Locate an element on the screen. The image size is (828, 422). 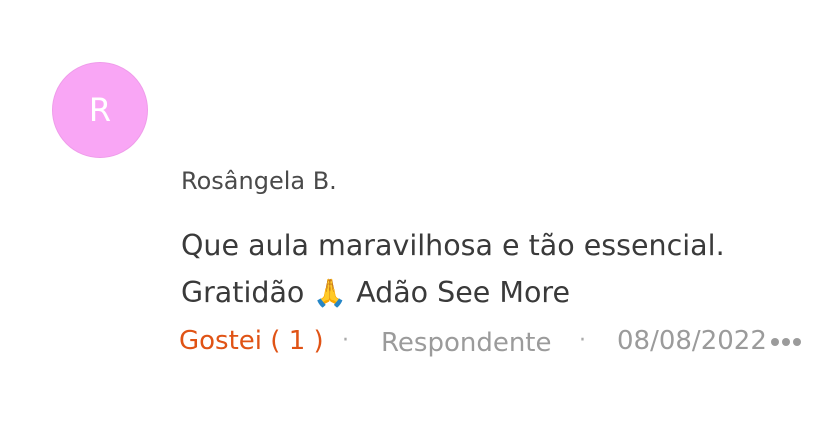
see-more-link: See More is located at coordinates (503, 292).